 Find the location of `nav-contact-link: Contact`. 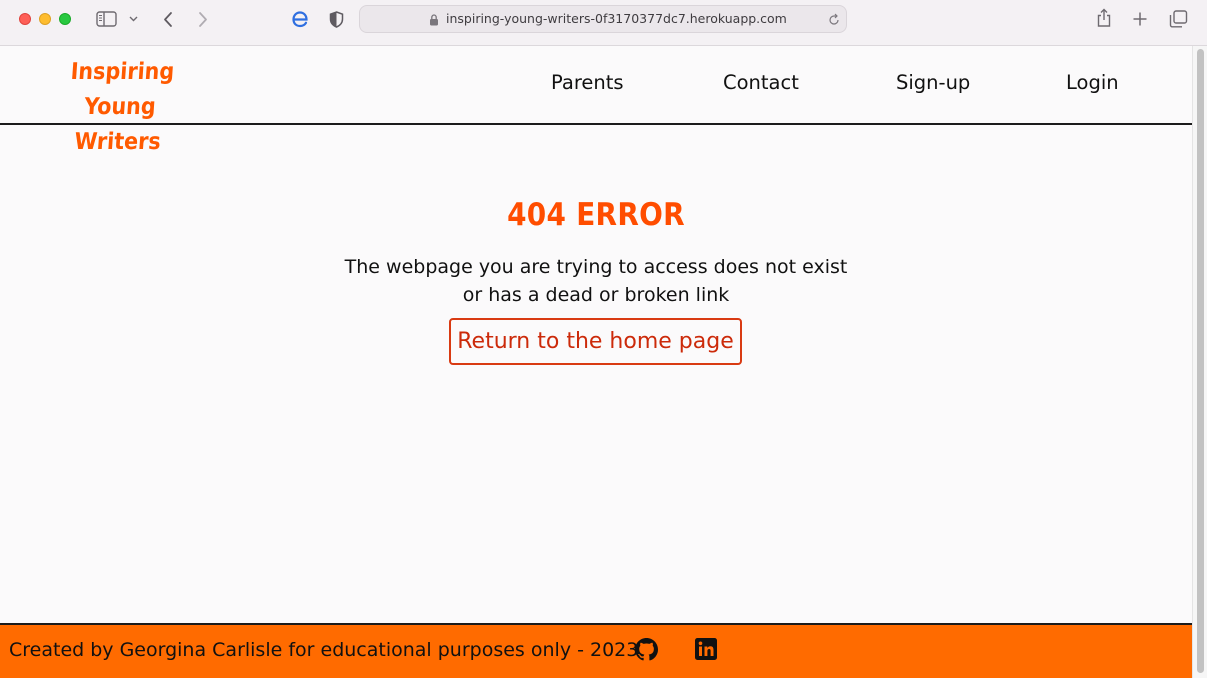

nav-contact-link: Contact is located at coordinates (761, 82).